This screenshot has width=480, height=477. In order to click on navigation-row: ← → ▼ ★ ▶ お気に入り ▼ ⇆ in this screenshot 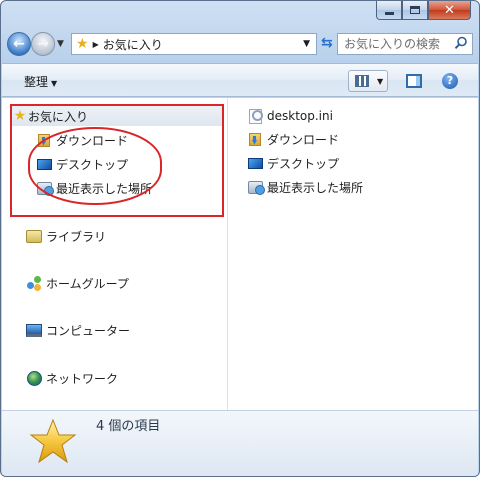, I will do `click(240, 44)`.